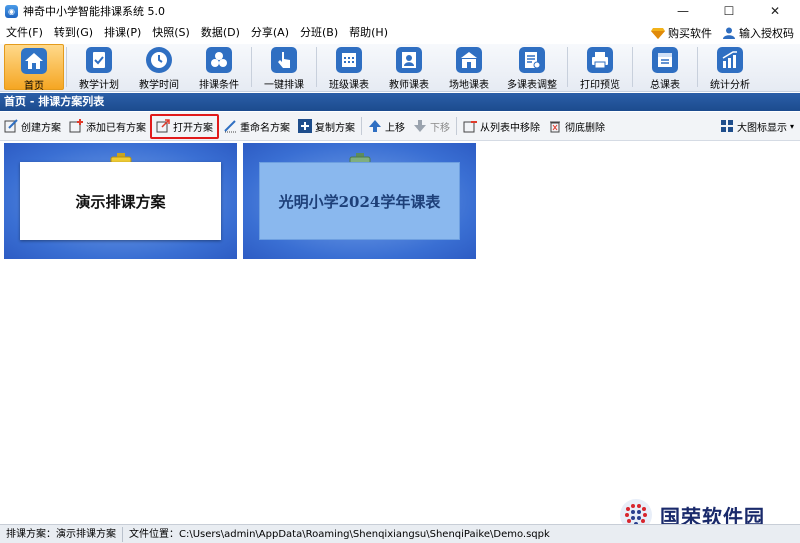 Image resolution: width=800 pixels, height=543 pixels. Describe the element at coordinates (665, 85) in the screenshot. I see `ribbon-master-timetable-label: 总课表` at that location.